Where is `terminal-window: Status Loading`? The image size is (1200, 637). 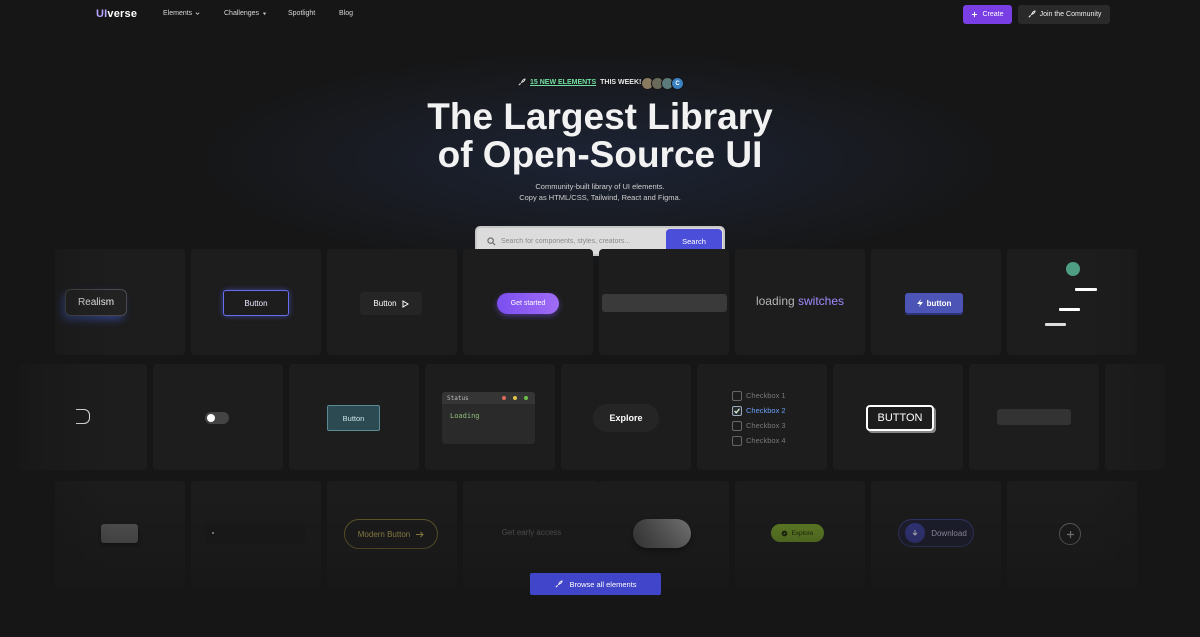
terminal-window: Status Loading is located at coordinates (488, 418).